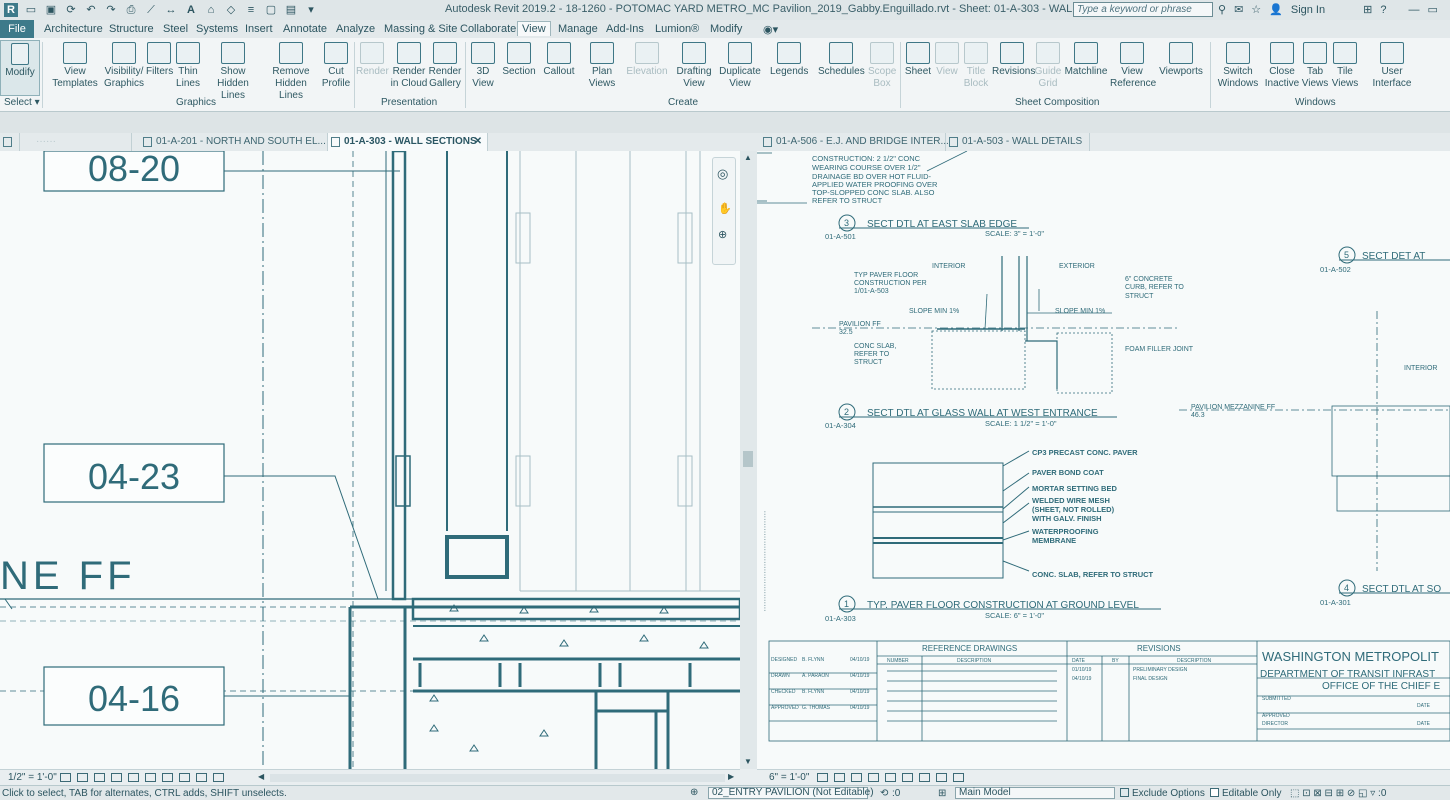  I want to click on thin-lines-icon: ≡, so click(251, 10).